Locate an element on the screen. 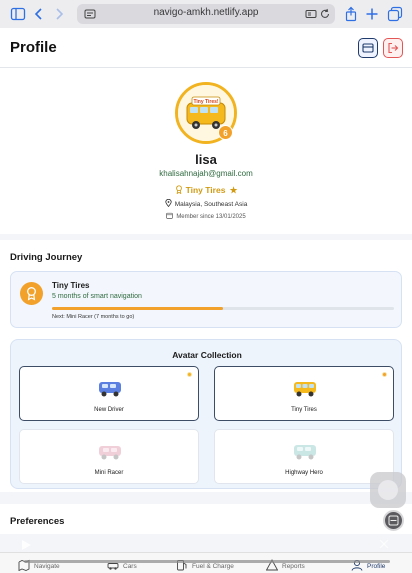 The image size is (412, 573). floating-assistive-button is located at coordinates (388, 490).